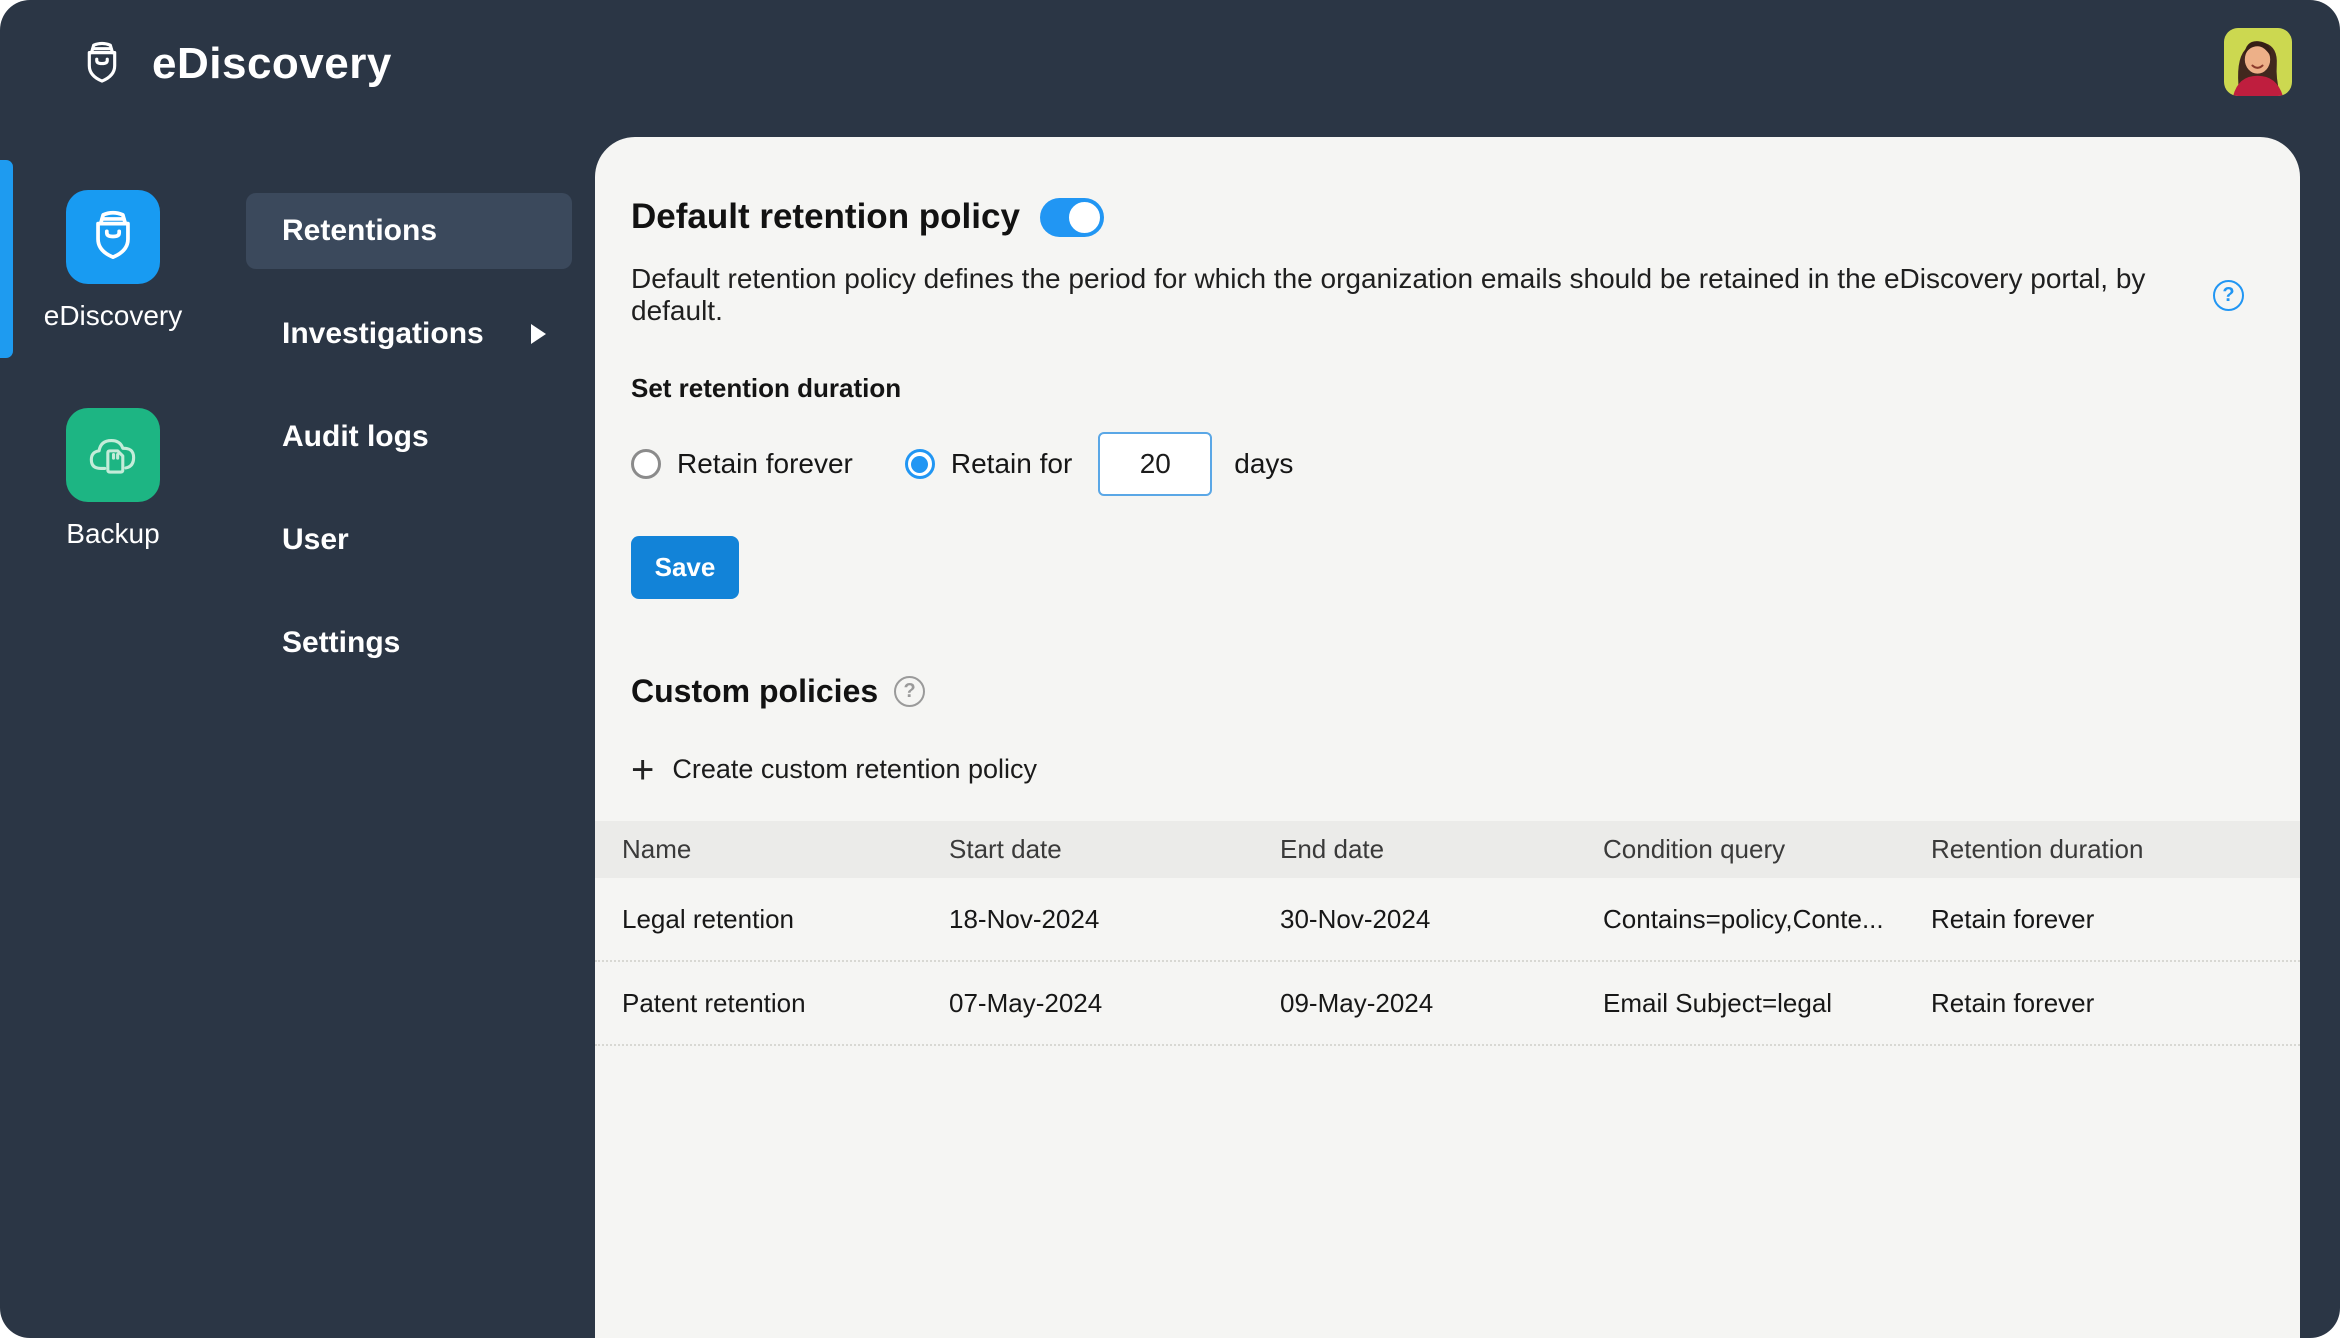 The image size is (2340, 1338). I want to click on menu-item-label: Audit logs, so click(355, 436).